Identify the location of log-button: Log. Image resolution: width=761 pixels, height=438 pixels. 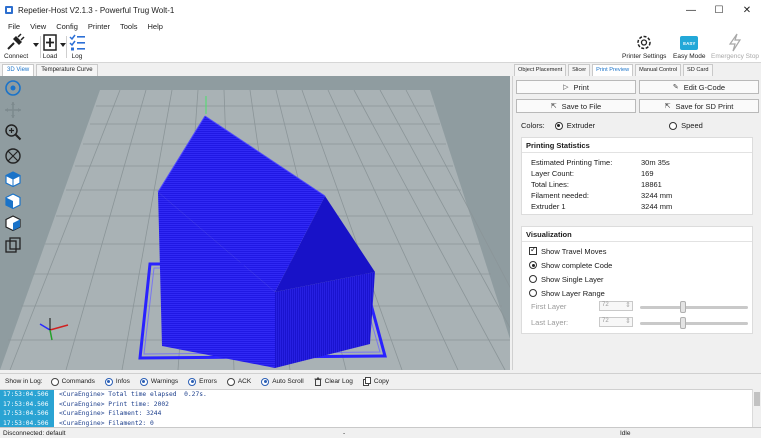
(77, 46).